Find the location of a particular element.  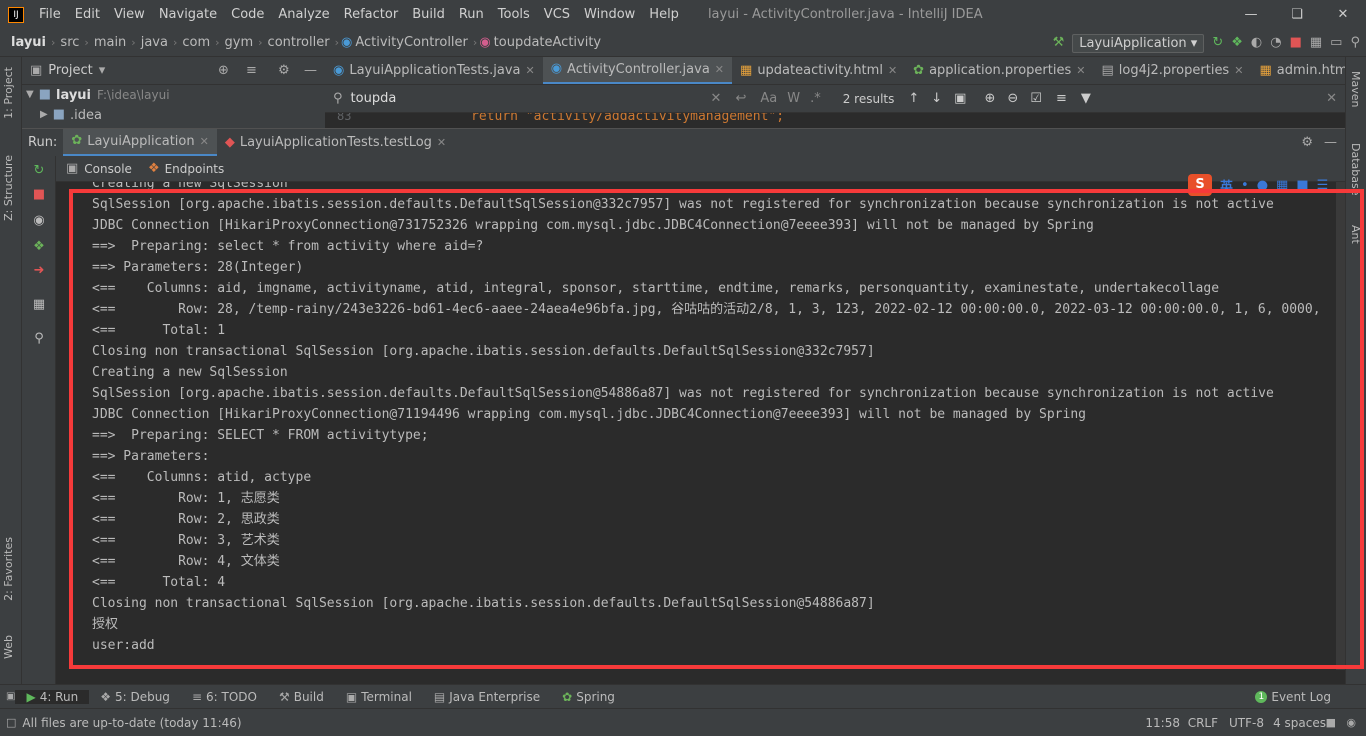

editor-tab-activitycontroller: ◉ ActivityController.java ✕ is located at coordinates (637, 70).